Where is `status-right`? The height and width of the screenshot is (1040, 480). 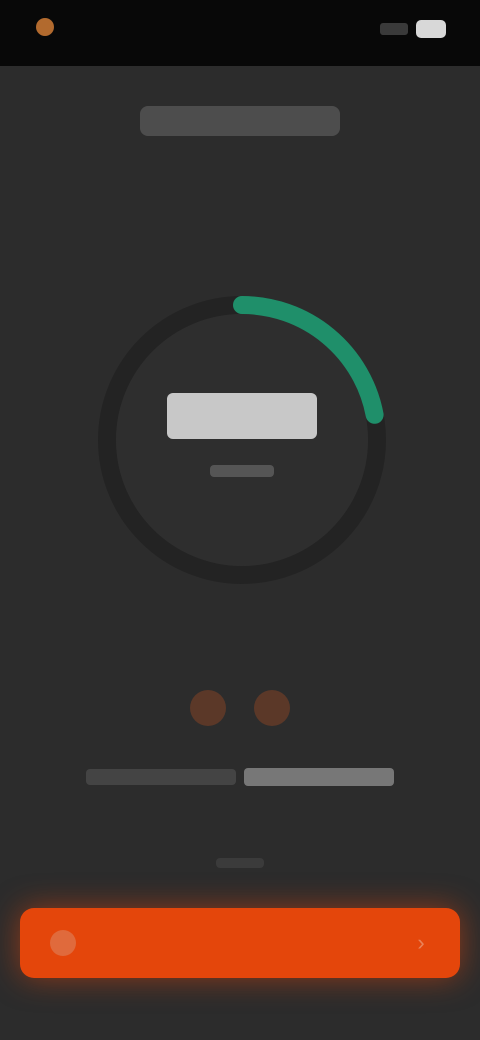
status-right is located at coordinates (413, 29).